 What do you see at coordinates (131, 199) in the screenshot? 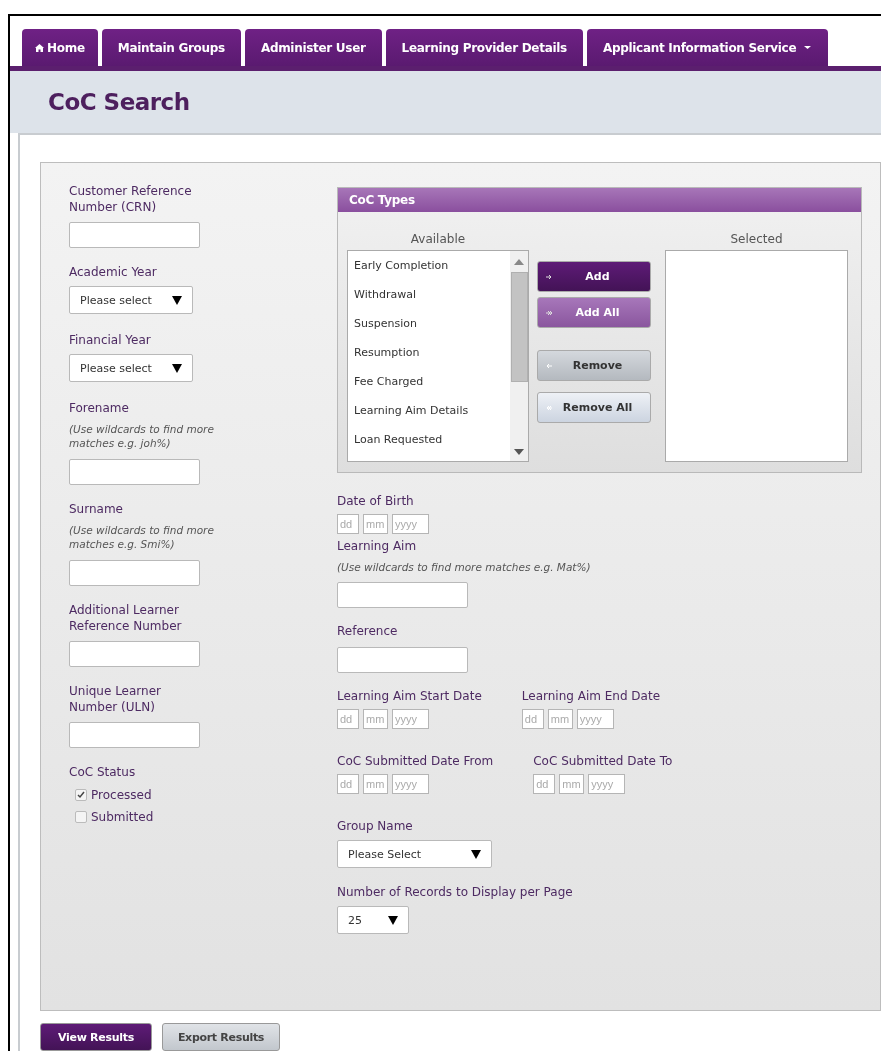
I see `field-label: Customer Reference Number (CRN)` at bounding box center [131, 199].